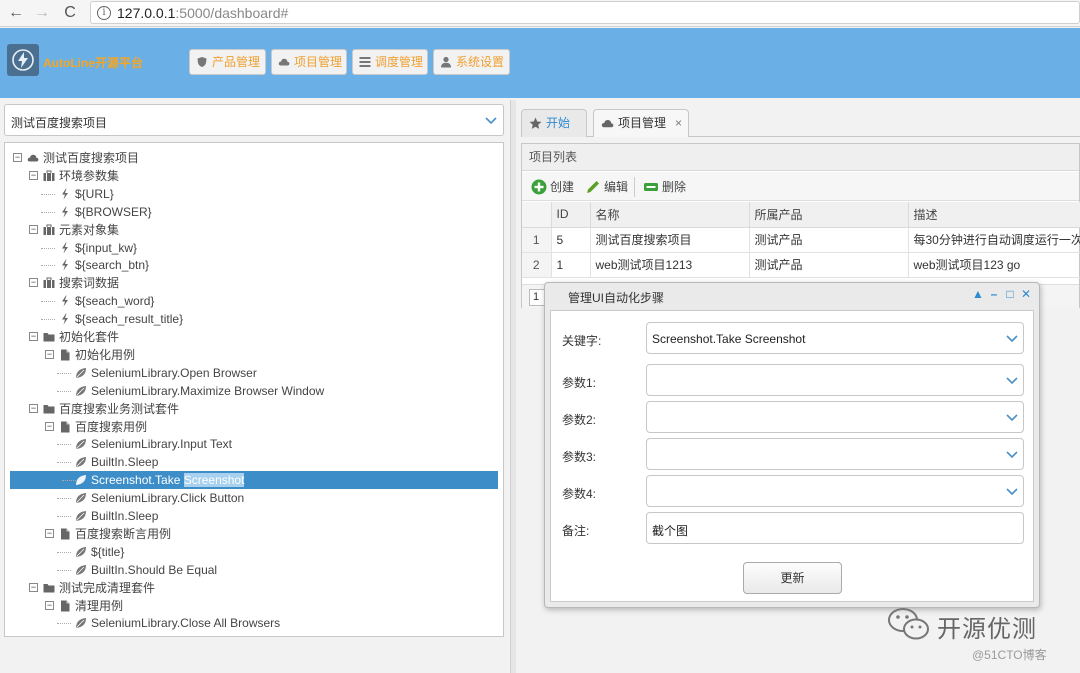 The width and height of the screenshot is (1080, 673). I want to click on minimize-icon: –, so click(994, 294).